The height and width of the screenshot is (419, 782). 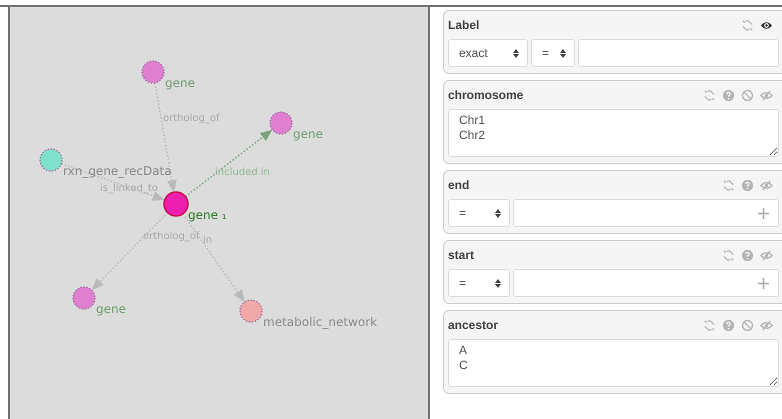 I want to click on node-label: metabolic_network, so click(x=320, y=322).